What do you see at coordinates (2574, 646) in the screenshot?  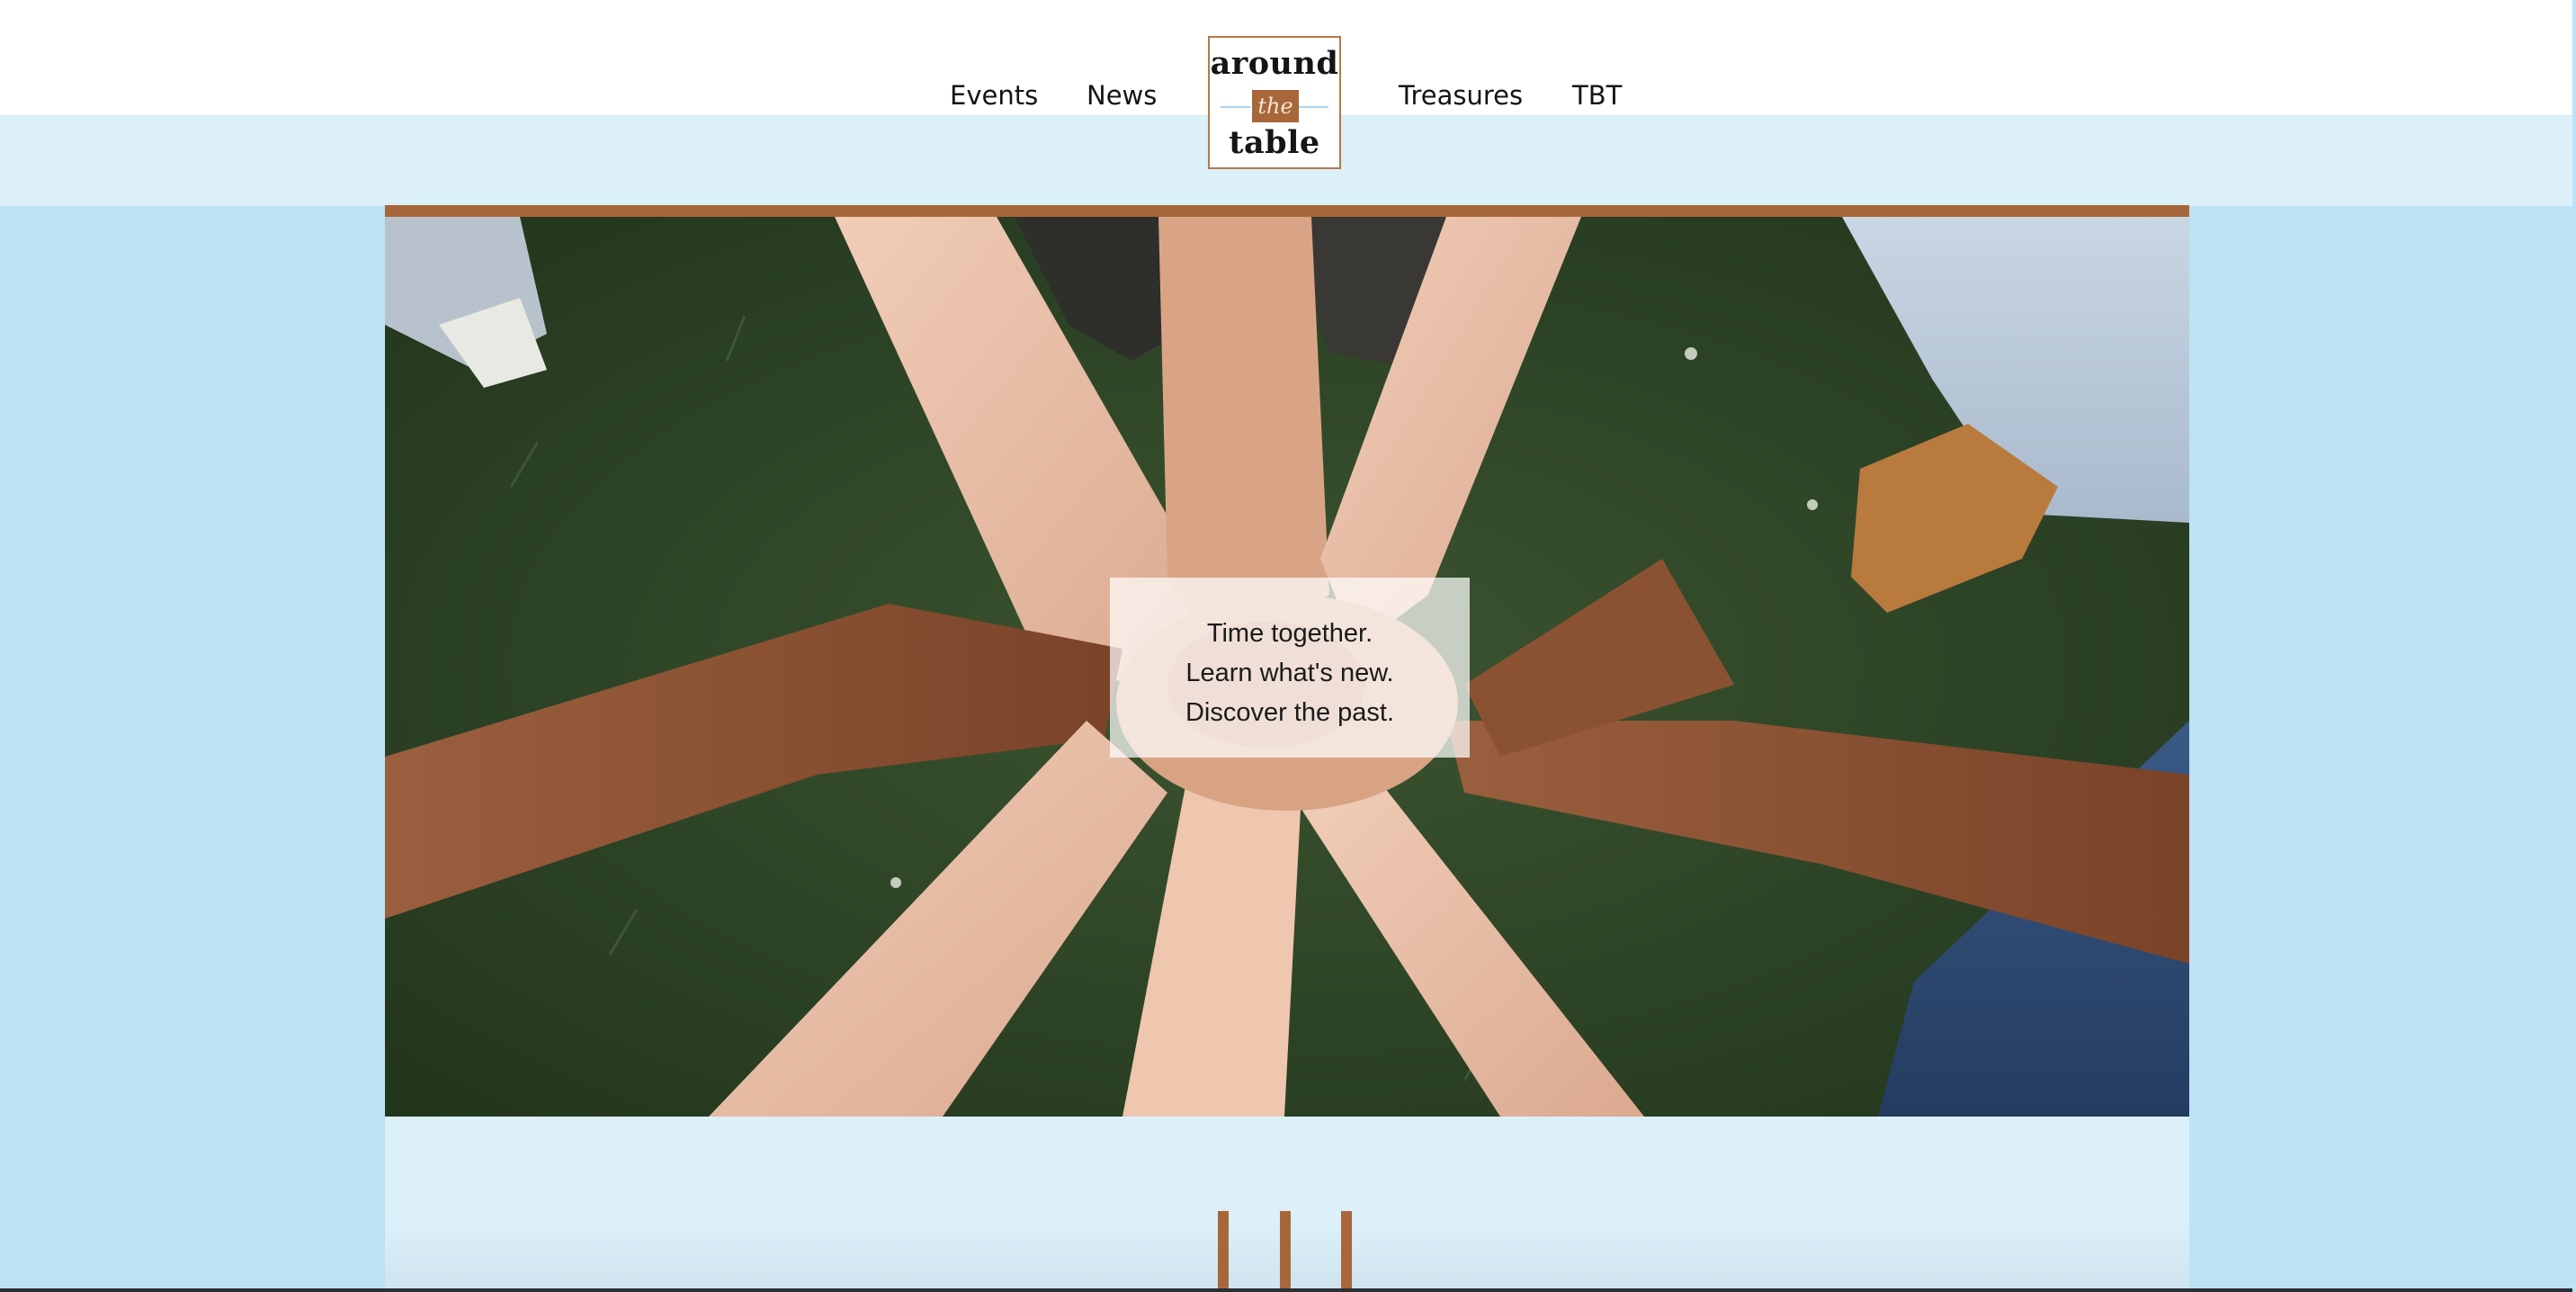 I see `window-right-edge` at bounding box center [2574, 646].